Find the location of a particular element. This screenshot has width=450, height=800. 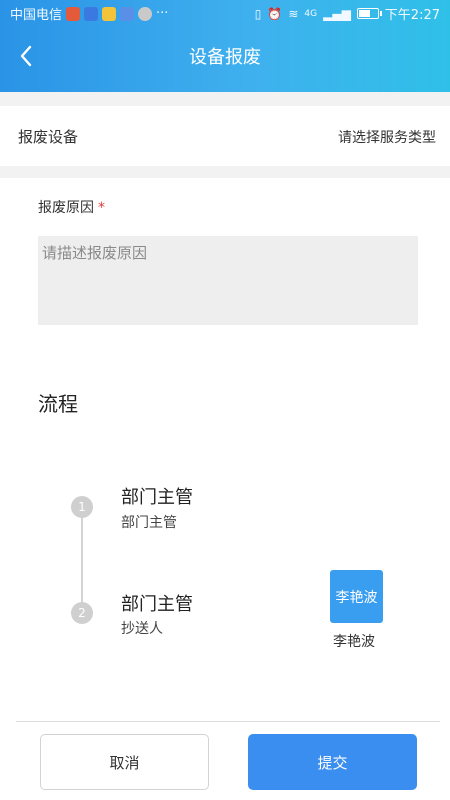

step-1-name: 部门主管 is located at coordinates (157, 497).